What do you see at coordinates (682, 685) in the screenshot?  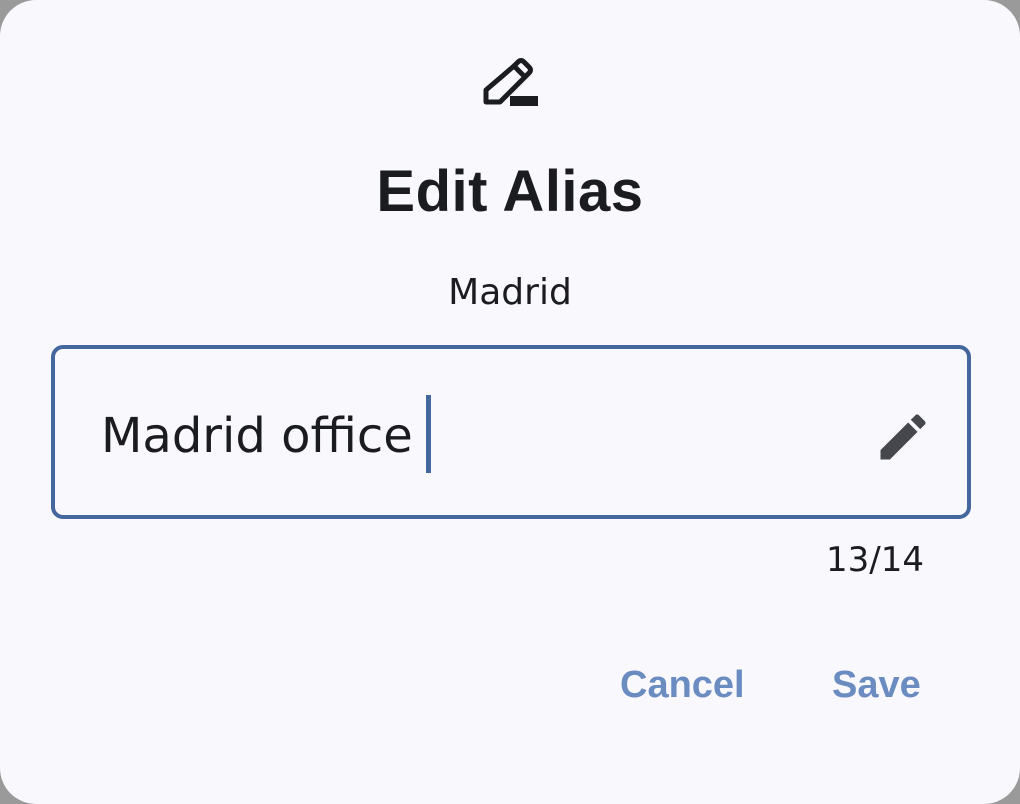 I see `cancel-button: Cancel` at bounding box center [682, 685].